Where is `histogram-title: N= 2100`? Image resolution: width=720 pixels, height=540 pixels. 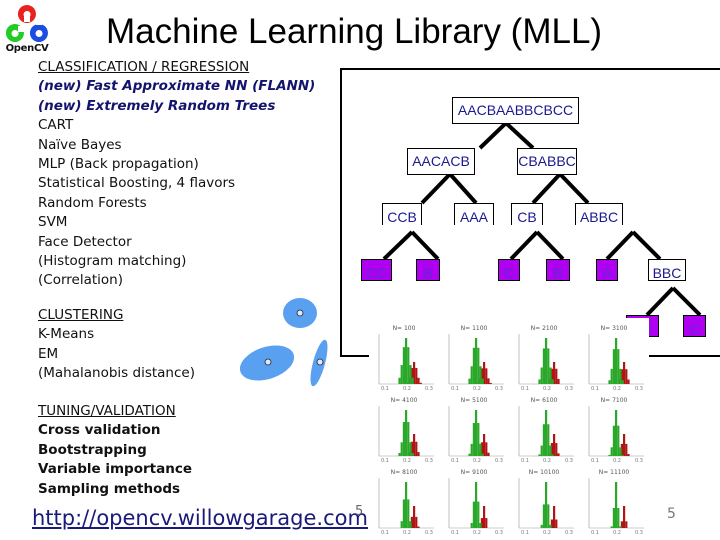
histogram-title: N= 2100 is located at coordinates (544, 328).